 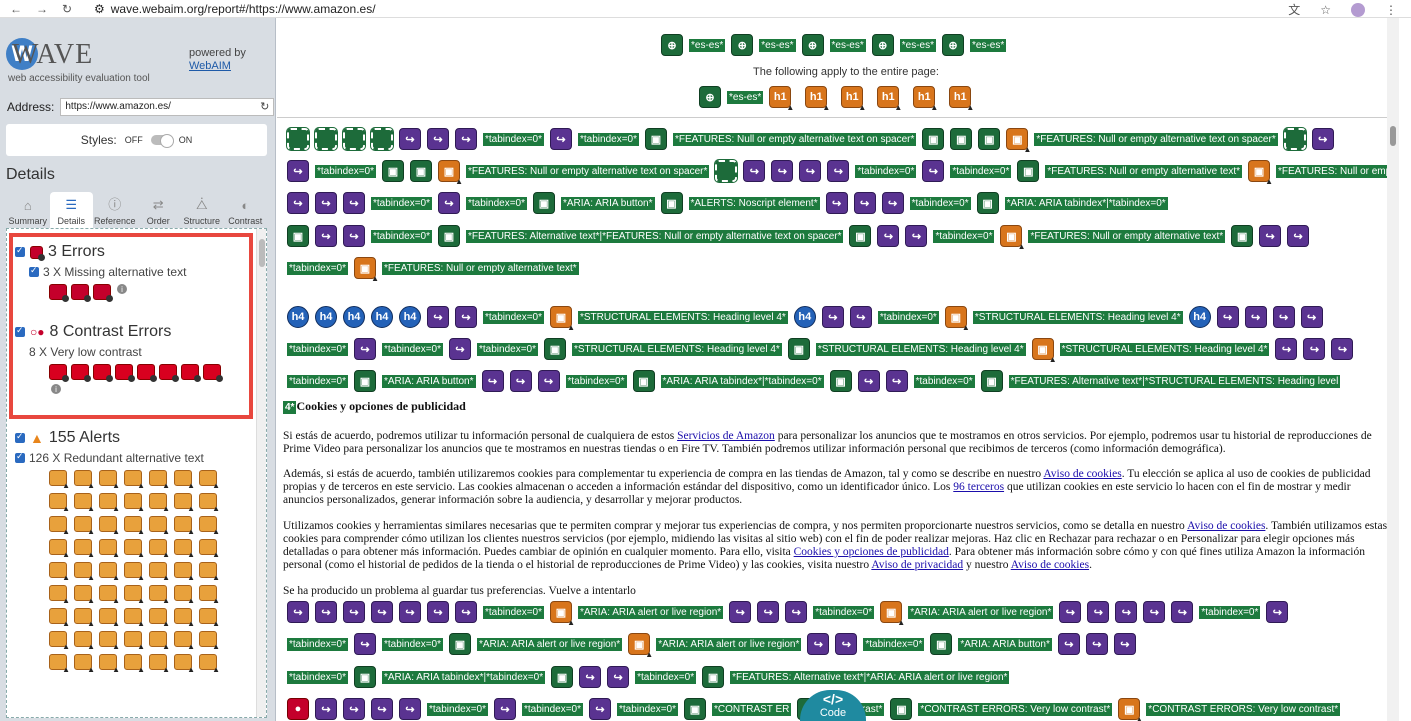 I want to click on forward-icon: →, so click(x=42, y=9).